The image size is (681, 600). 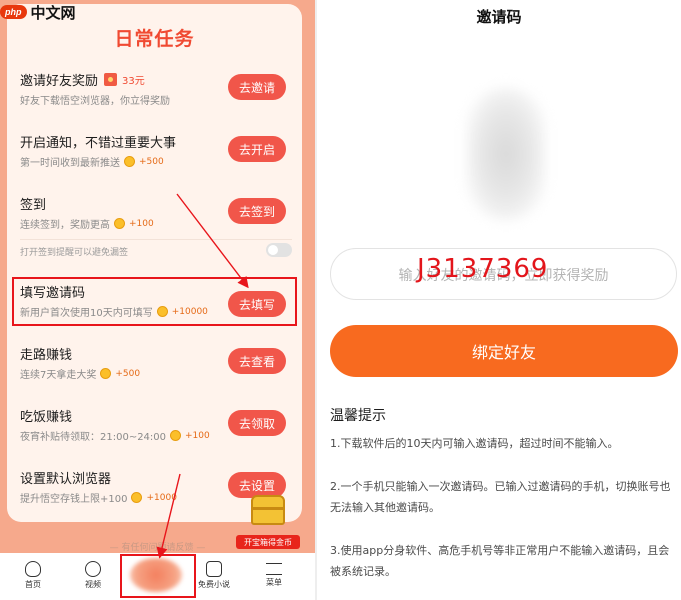 I want to click on task-name-text: 设置默认浏览器, so click(x=66, y=479).